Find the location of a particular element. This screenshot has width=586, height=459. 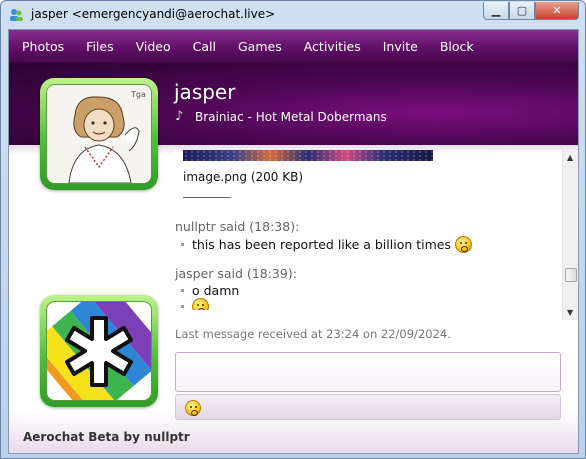

emoticon-button is located at coordinates (193, 407).